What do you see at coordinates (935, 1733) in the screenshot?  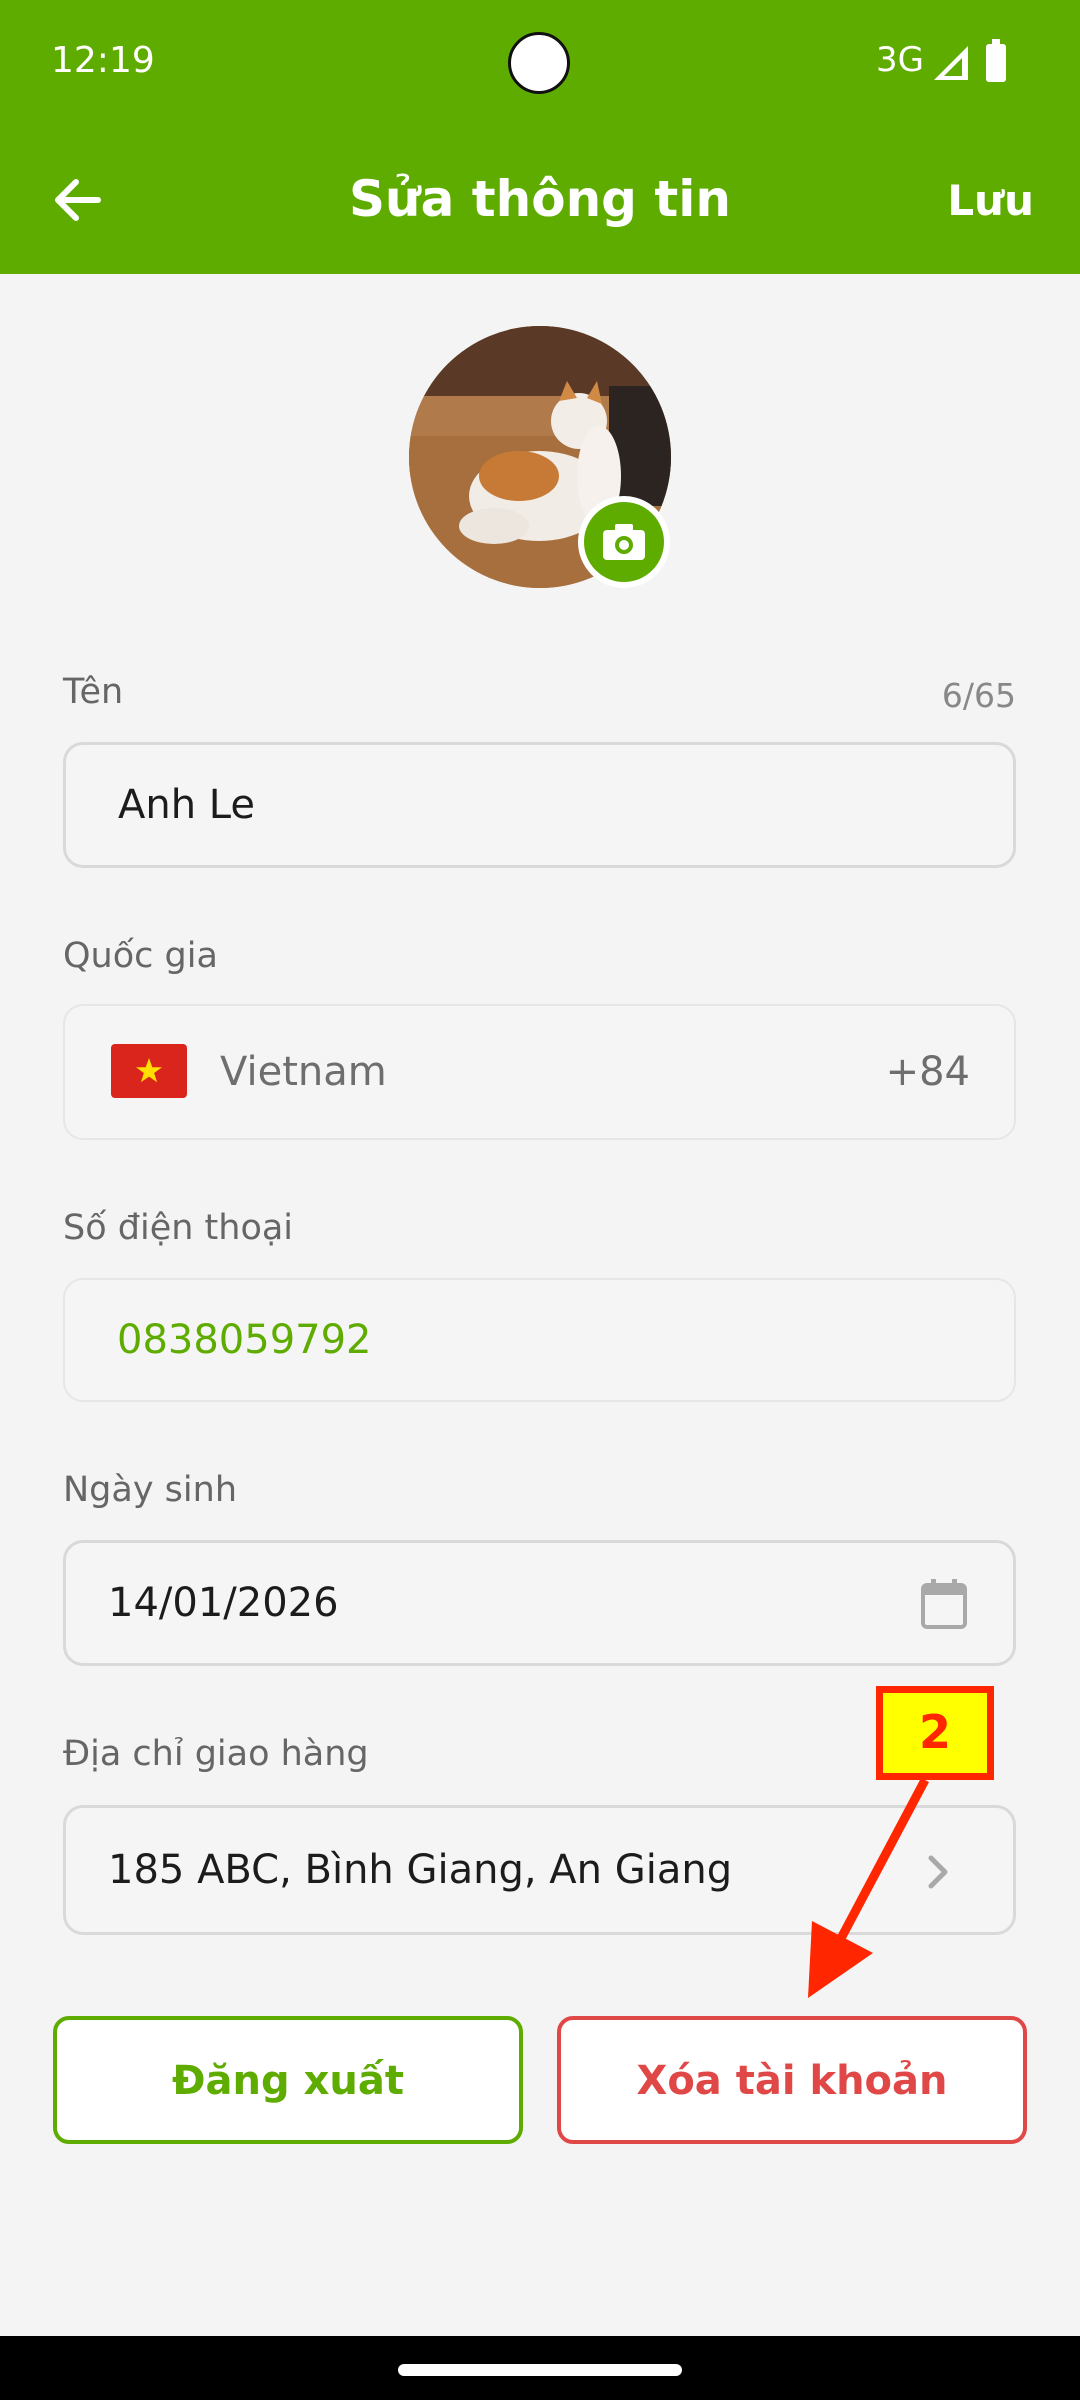 I see `annotation-step-badge: 2` at bounding box center [935, 1733].